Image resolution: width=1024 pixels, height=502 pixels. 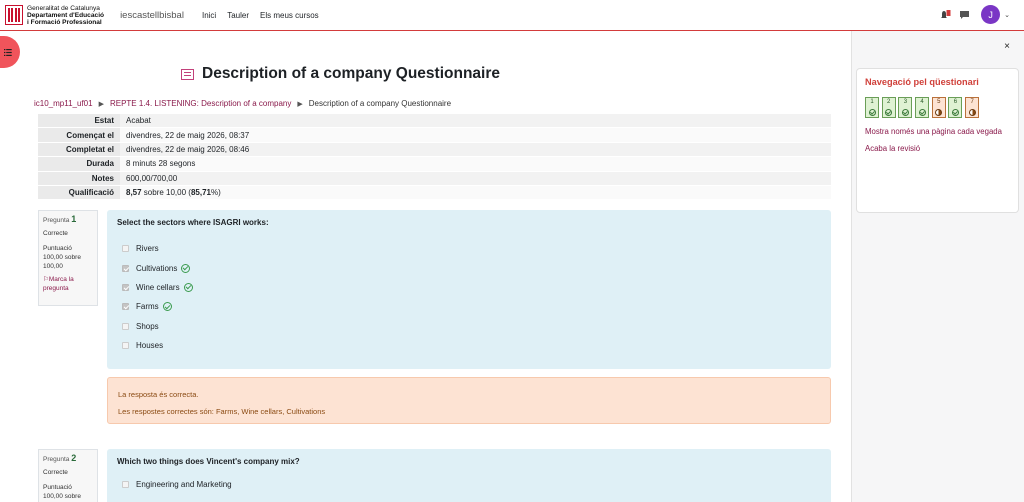 I want to click on org-line-3: i Formació Professional, so click(x=64, y=22).